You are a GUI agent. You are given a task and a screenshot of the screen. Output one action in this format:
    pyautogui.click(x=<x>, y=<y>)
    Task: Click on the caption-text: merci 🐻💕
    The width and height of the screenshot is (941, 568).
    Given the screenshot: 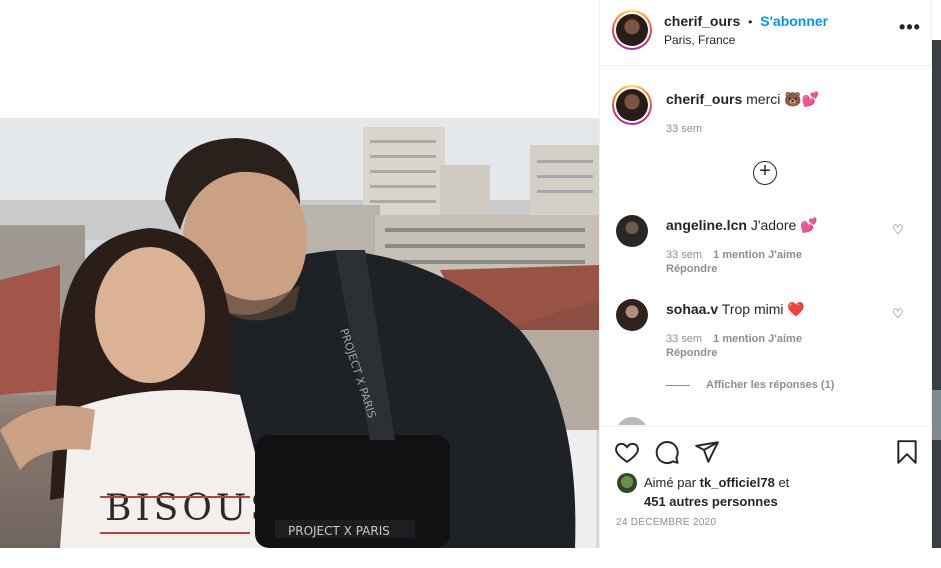 What is the action you would take?
    pyautogui.click(x=783, y=99)
    